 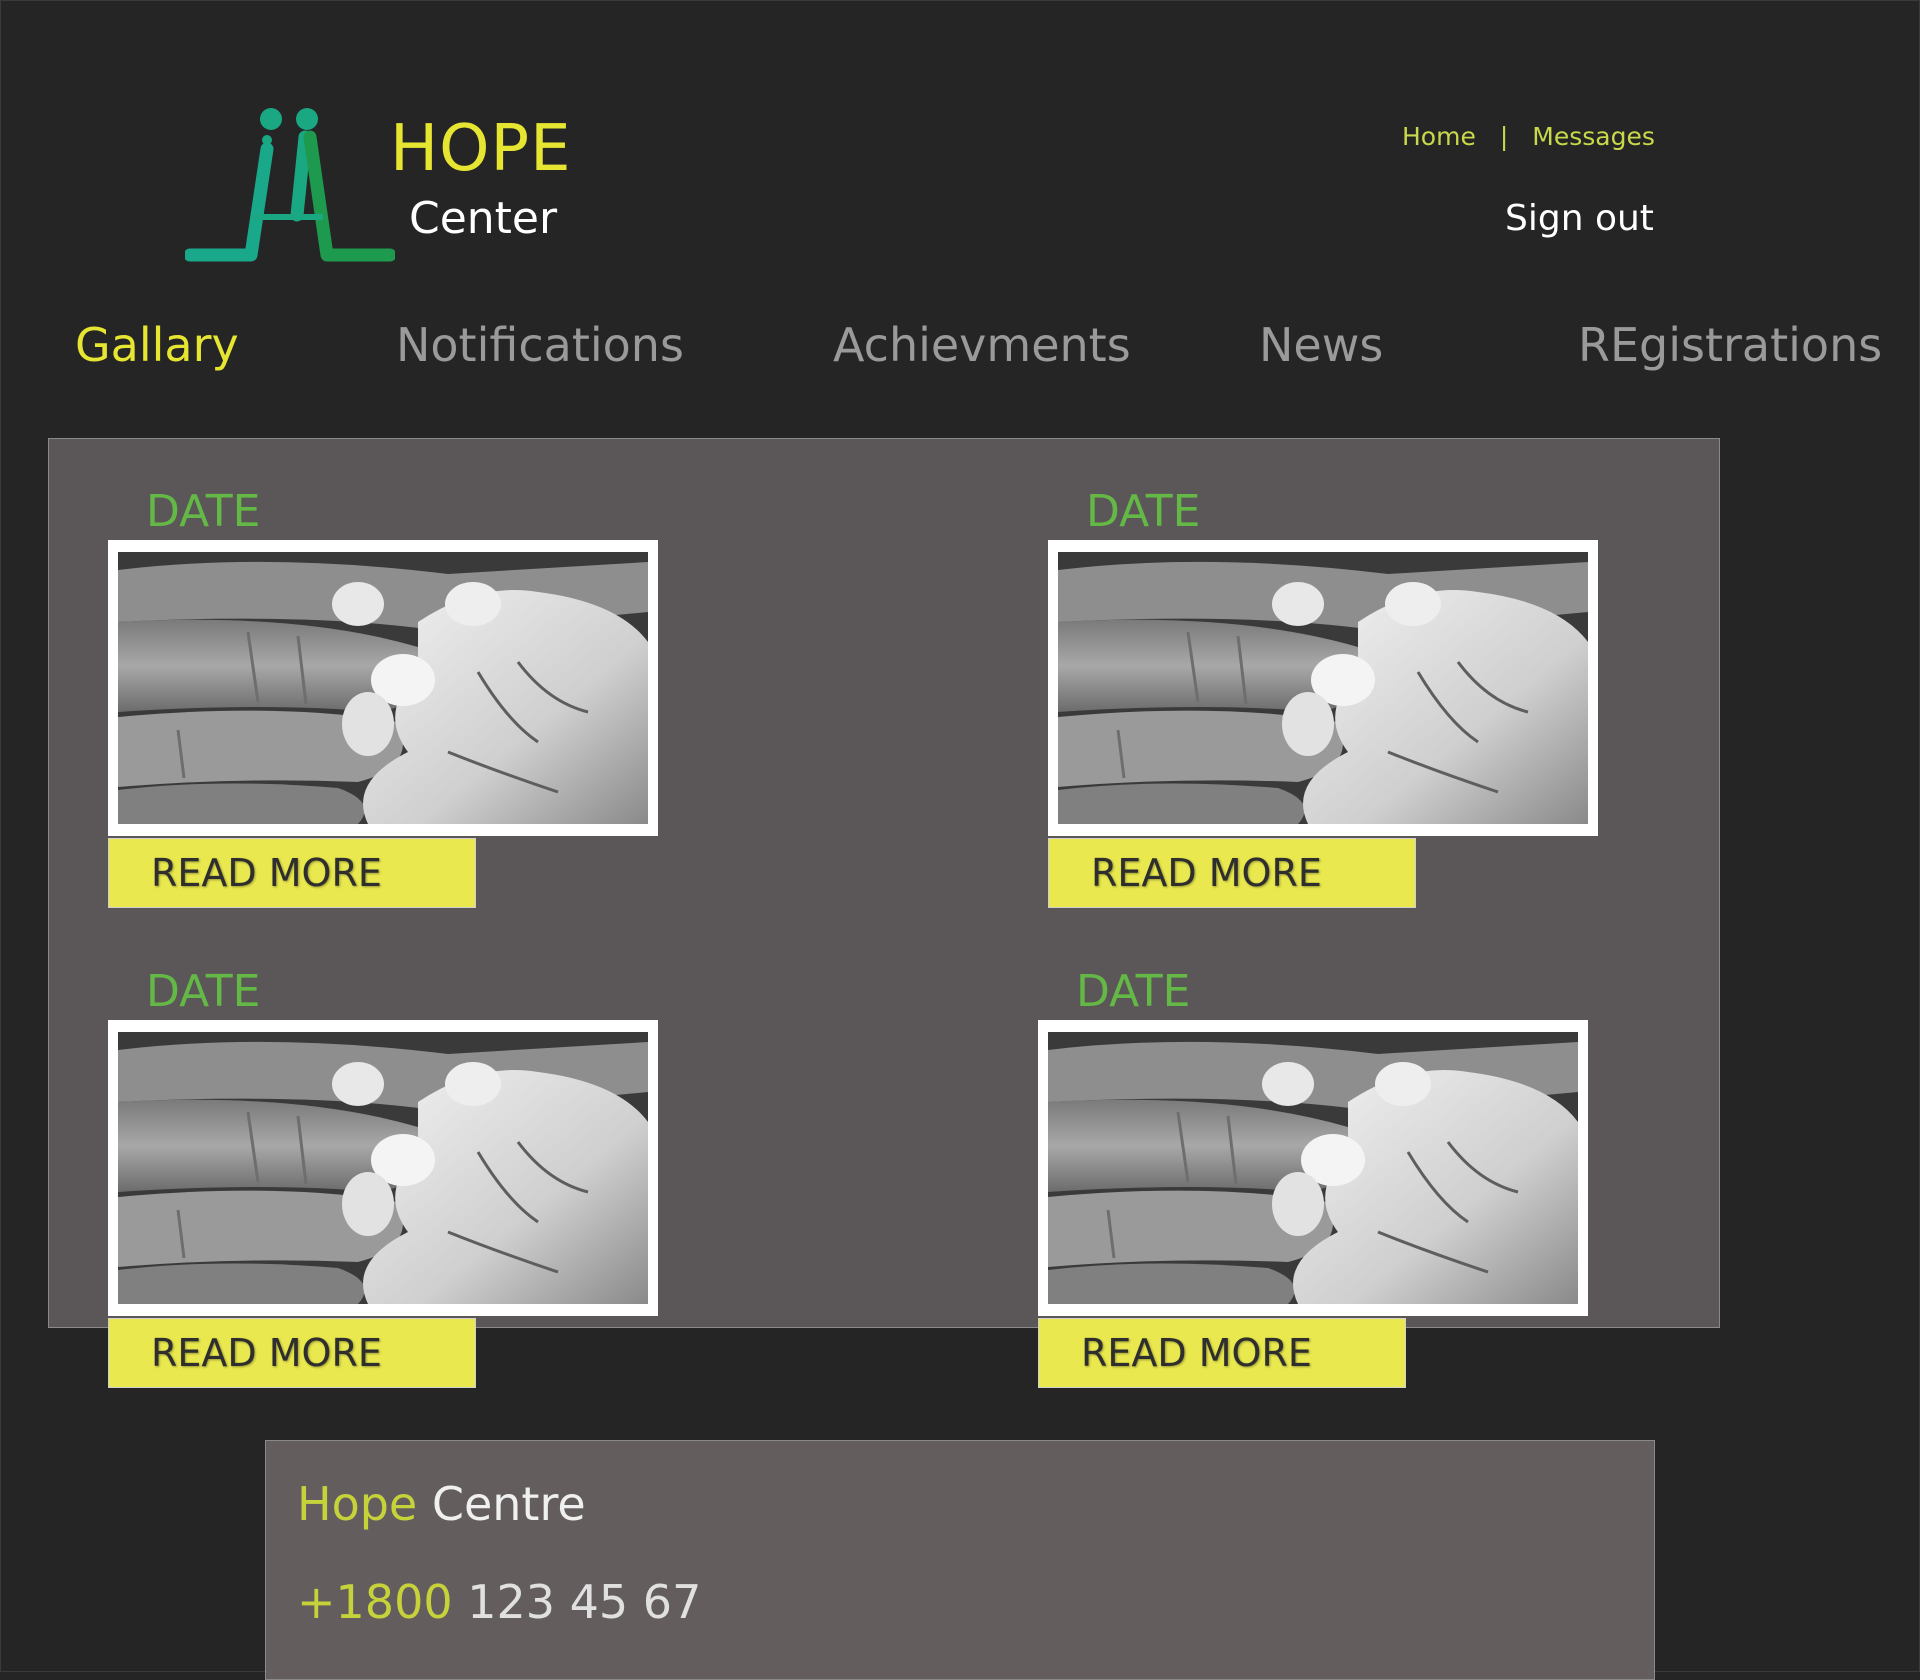 What do you see at coordinates (290, 185) in the screenshot?
I see `logo-figures-icon` at bounding box center [290, 185].